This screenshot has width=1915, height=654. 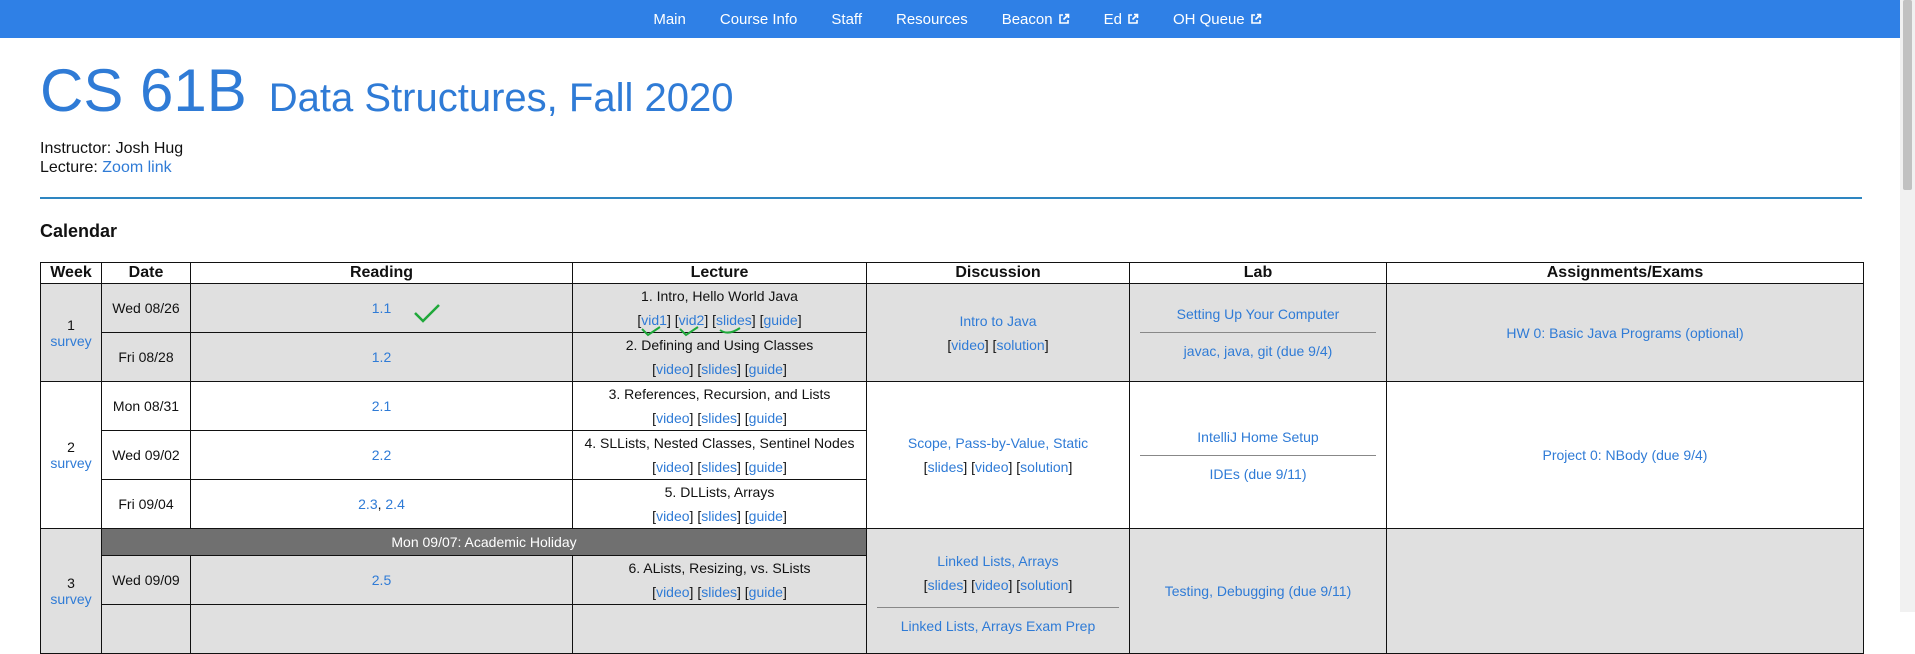 What do you see at coordinates (111, 148) in the screenshot?
I see `instructor-line: Instructor: Josh Hug` at bounding box center [111, 148].